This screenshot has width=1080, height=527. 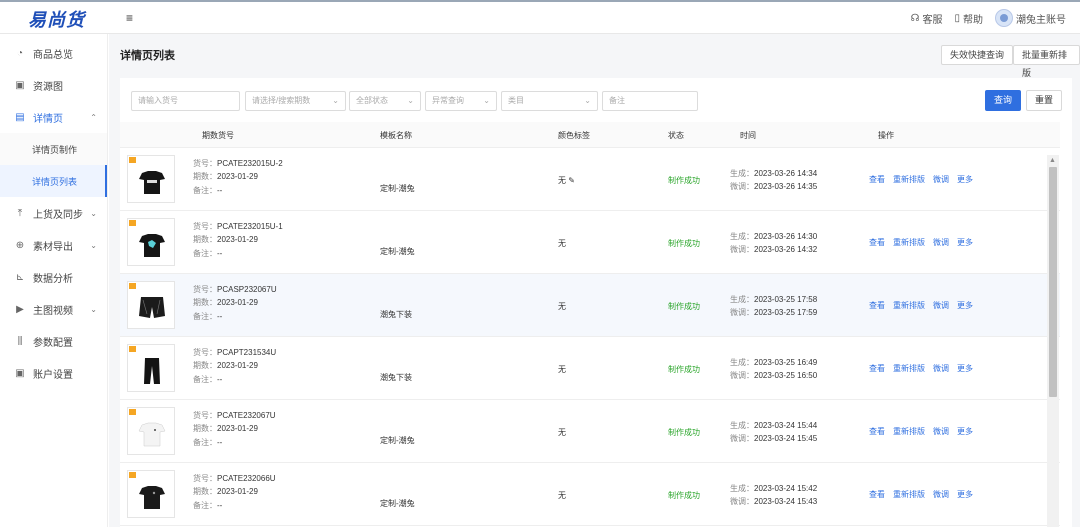 I want to click on batch-rebuild-button: 批量重新排版, so click(x=1046, y=61).